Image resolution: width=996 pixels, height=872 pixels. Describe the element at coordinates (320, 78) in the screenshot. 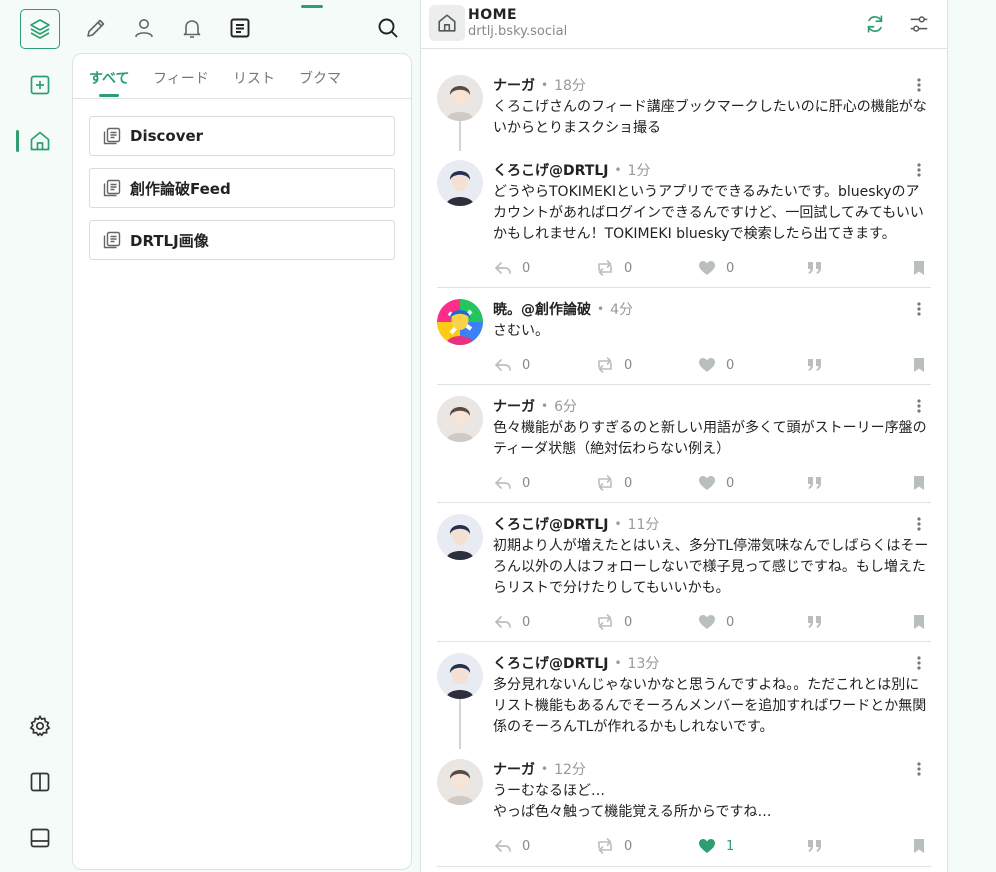

I see `tab-bookmarks: ブクマ` at that location.